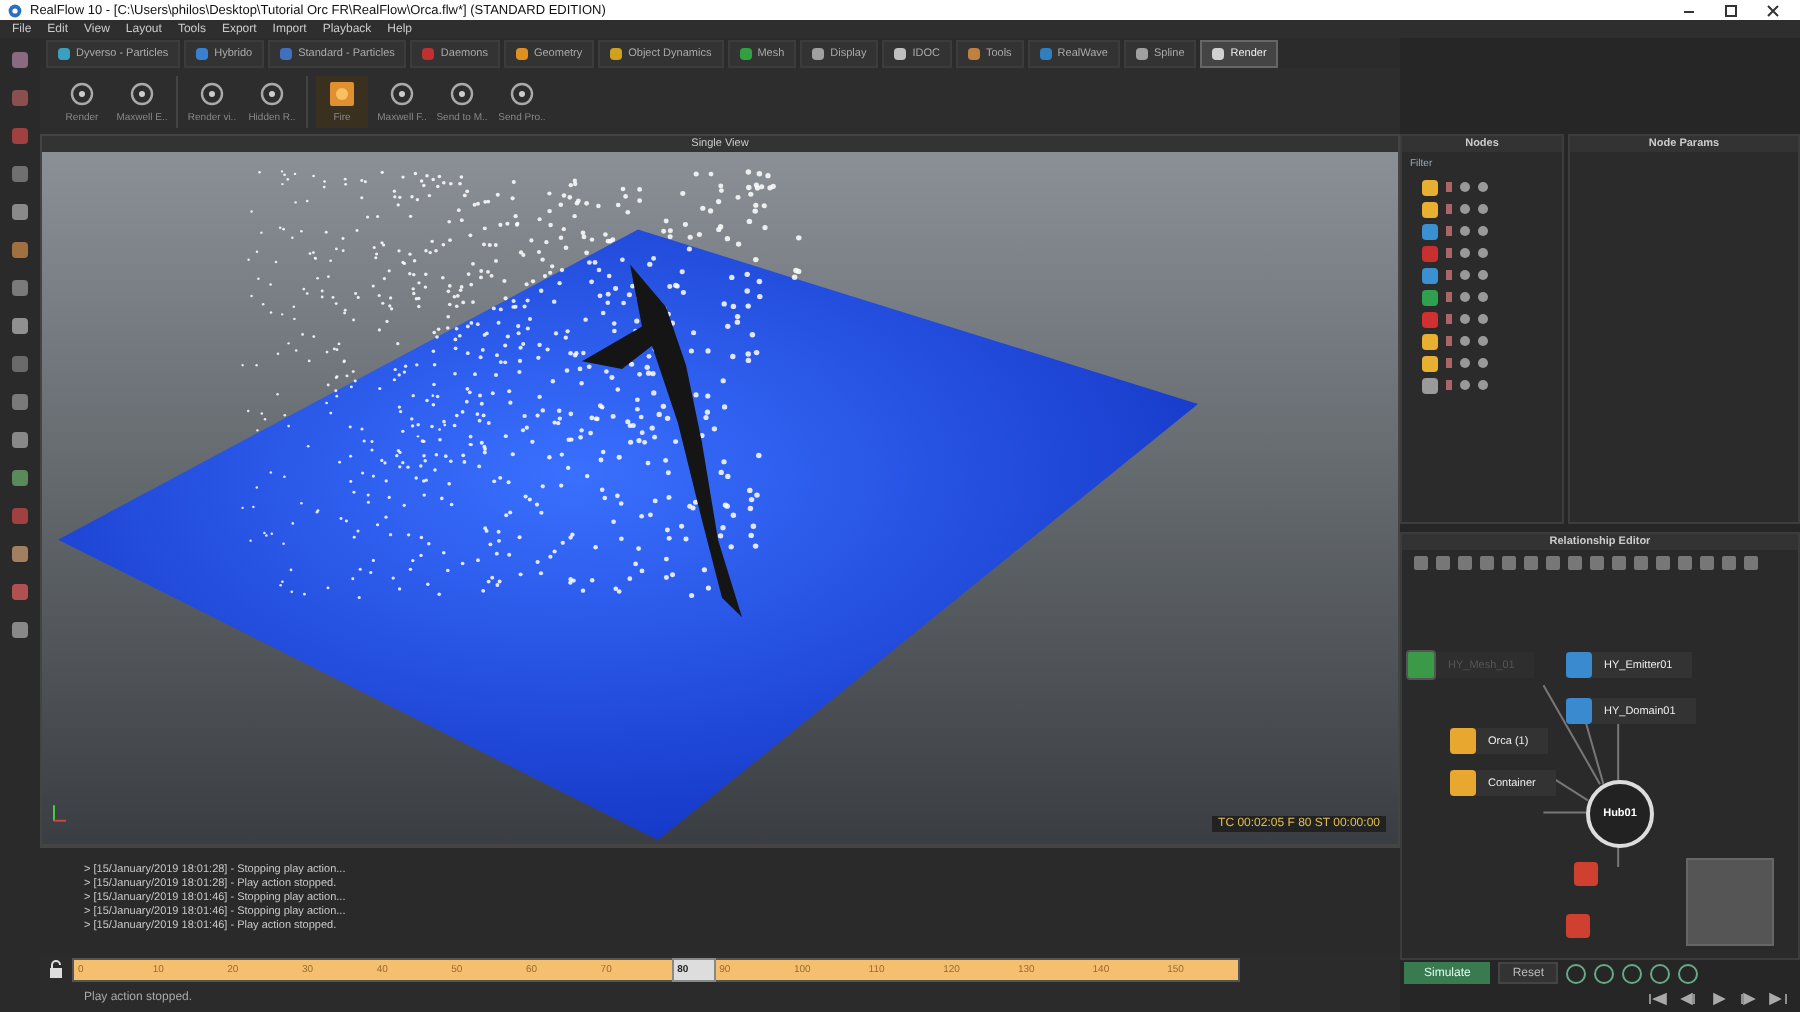  What do you see at coordinates (60, 813) in the screenshot?
I see `axis-gizmo-icon` at bounding box center [60, 813].